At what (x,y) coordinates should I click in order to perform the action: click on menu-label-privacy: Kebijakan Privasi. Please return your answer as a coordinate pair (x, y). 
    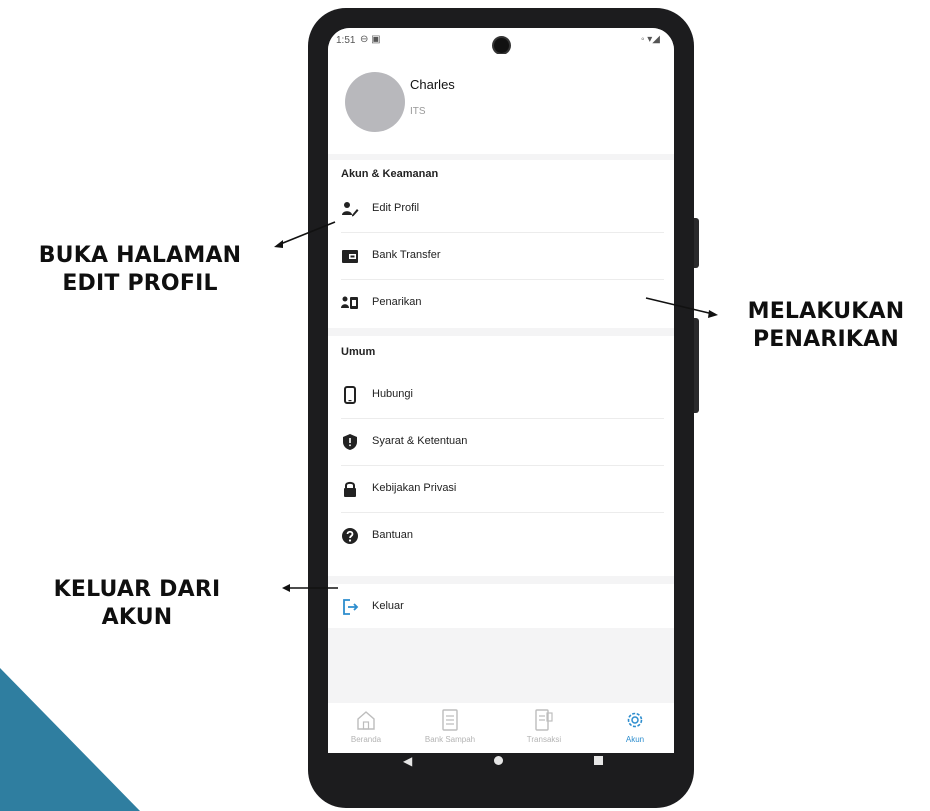
    Looking at the image, I should click on (414, 488).